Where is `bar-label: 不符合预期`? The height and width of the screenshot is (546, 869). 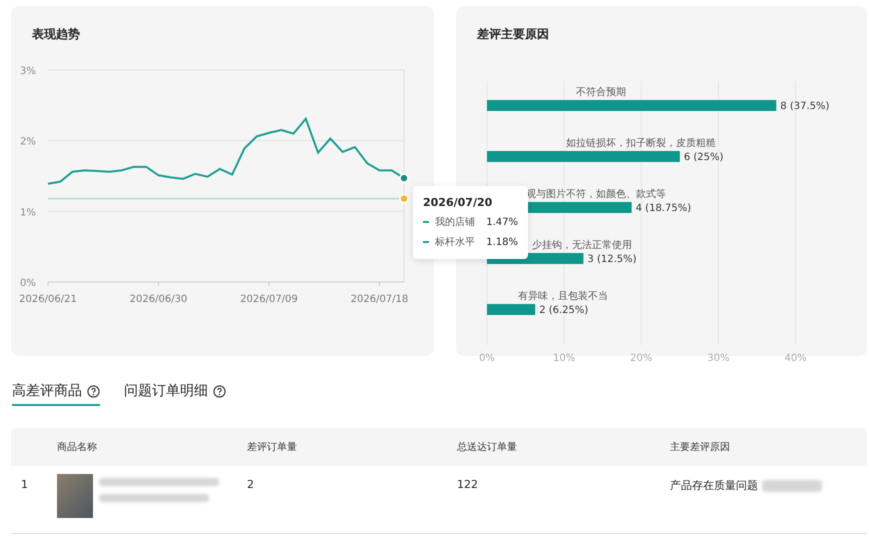
bar-label: 不符合预期 is located at coordinates (601, 92).